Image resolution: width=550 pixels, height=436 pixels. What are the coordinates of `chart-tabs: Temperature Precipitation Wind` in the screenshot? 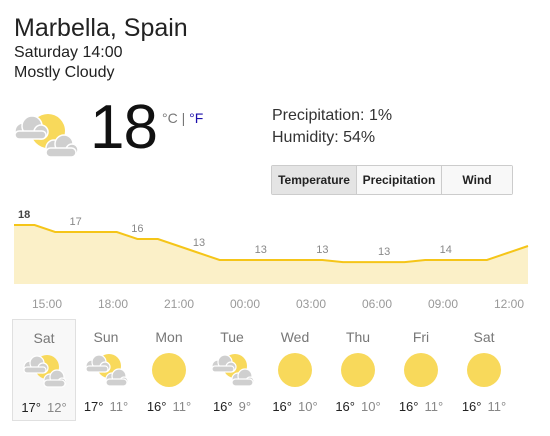 It's located at (392, 180).